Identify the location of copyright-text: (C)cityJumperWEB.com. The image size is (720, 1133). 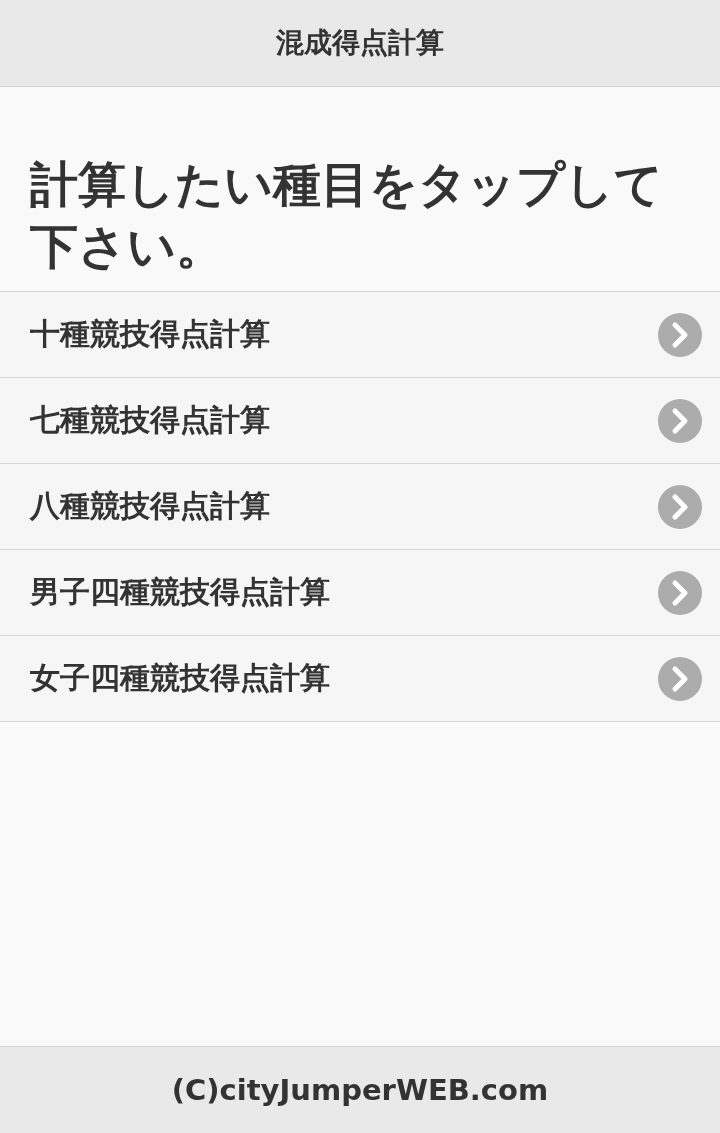
(360, 1090).